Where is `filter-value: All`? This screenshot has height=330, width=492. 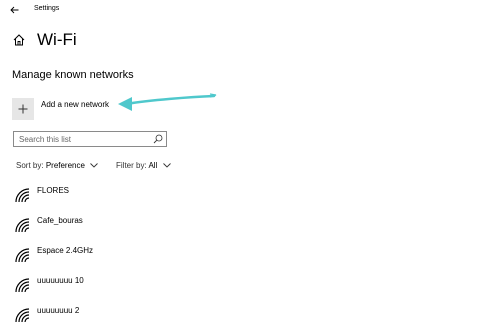
filter-value: All is located at coordinates (153, 165).